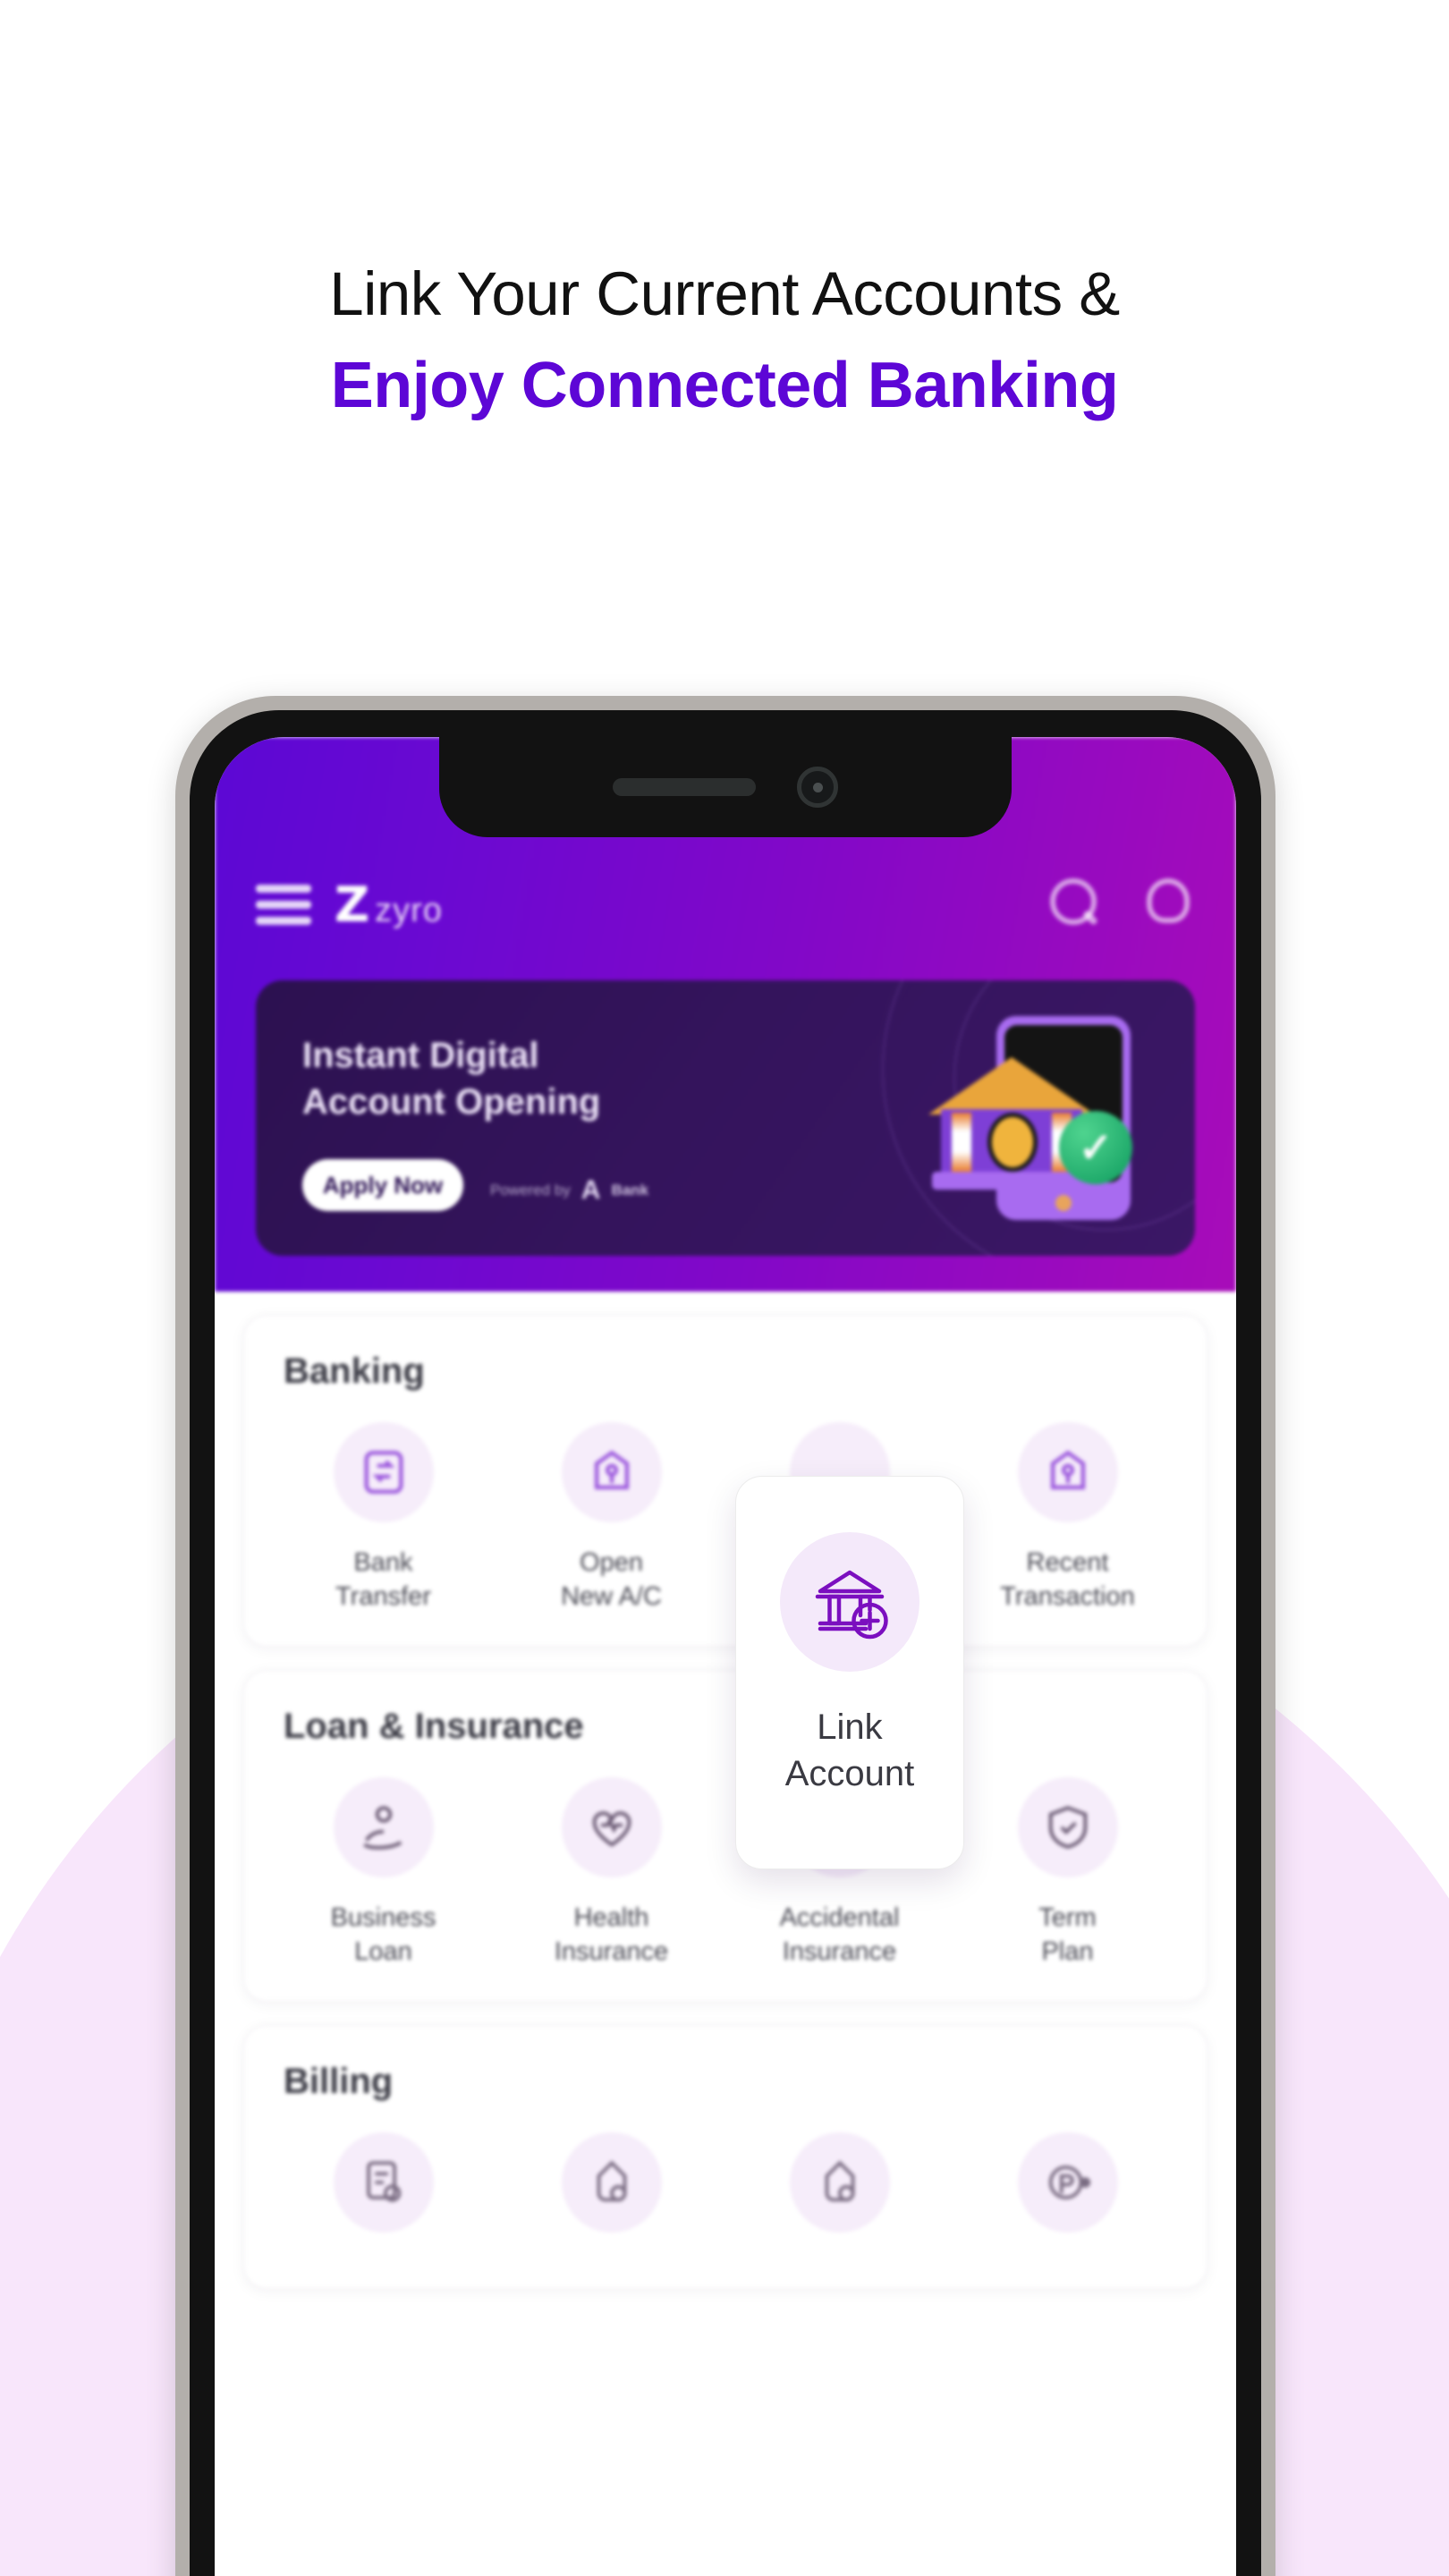 This screenshot has width=1449, height=2576. What do you see at coordinates (611, 2182) in the screenshot?
I see `recharge-icon` at bounding box center [611, 2182].